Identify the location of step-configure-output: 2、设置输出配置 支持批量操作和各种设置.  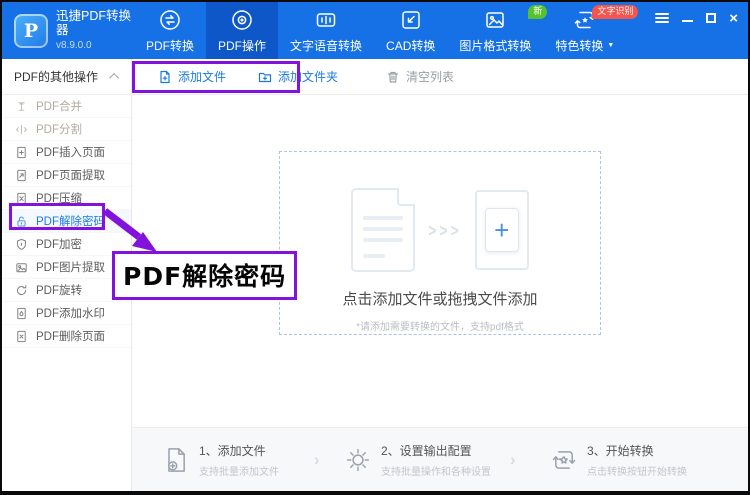
(417, 460).